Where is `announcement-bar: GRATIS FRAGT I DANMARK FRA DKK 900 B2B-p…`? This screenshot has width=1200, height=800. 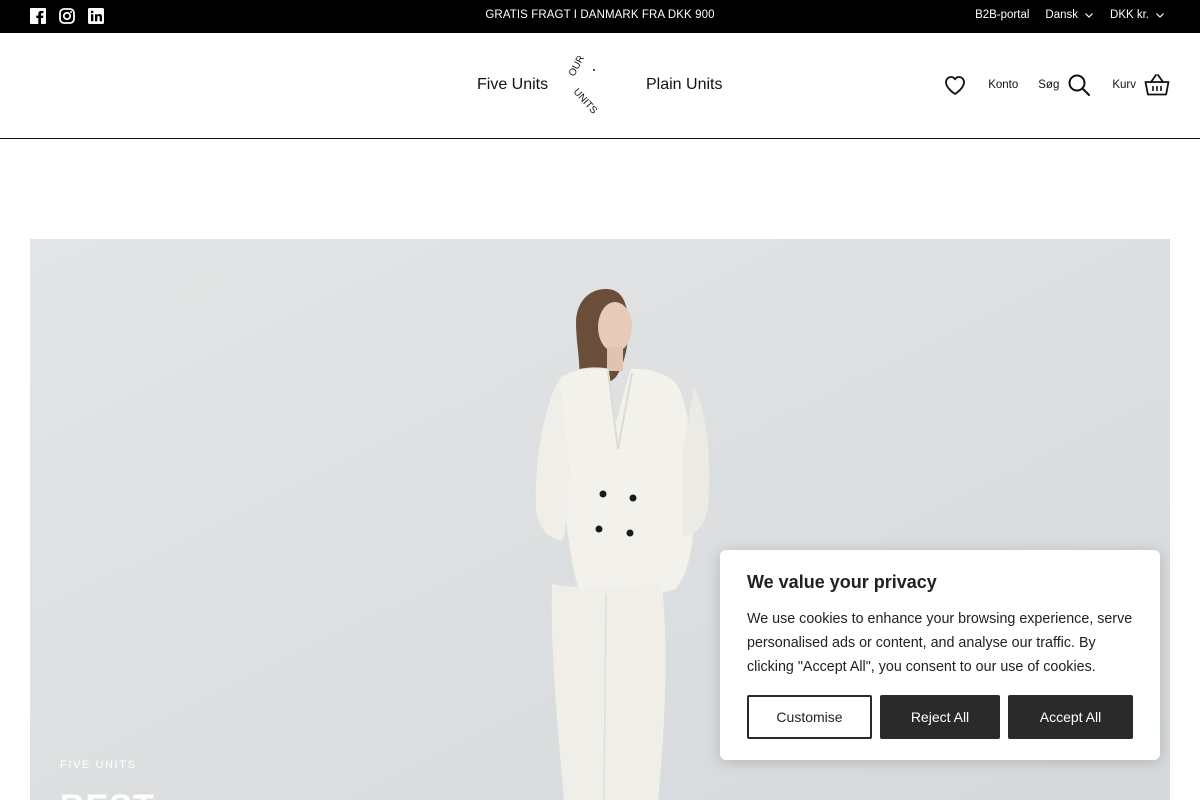 announcement-bar: GRATIS FRAGT I DANMARK FRA DKK 900 B2B-p… is located at coordinates (600, 16).